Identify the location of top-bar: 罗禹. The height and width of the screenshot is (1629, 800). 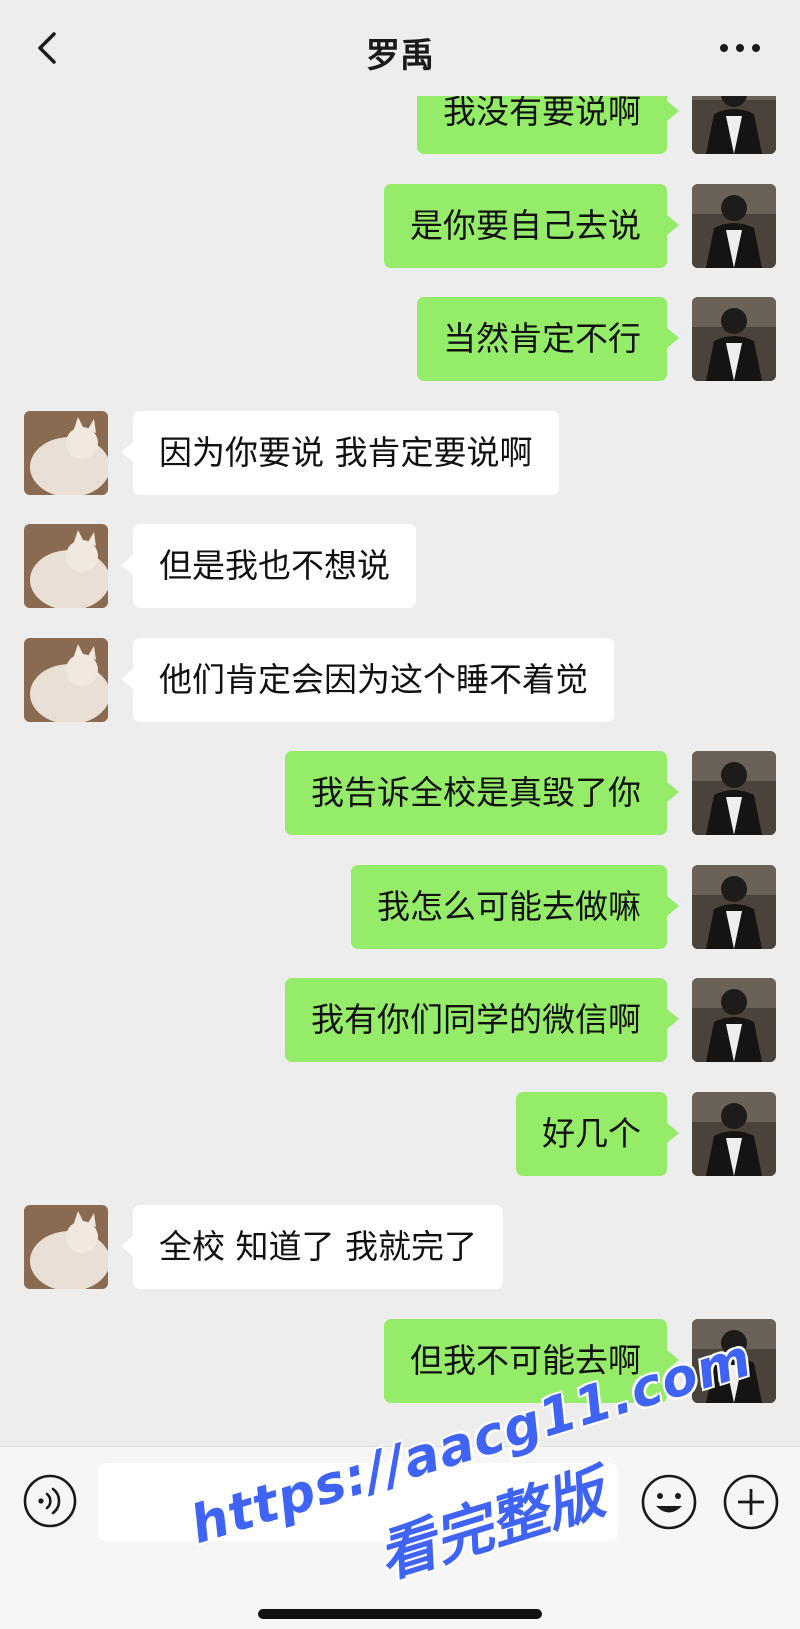
(400, 48).